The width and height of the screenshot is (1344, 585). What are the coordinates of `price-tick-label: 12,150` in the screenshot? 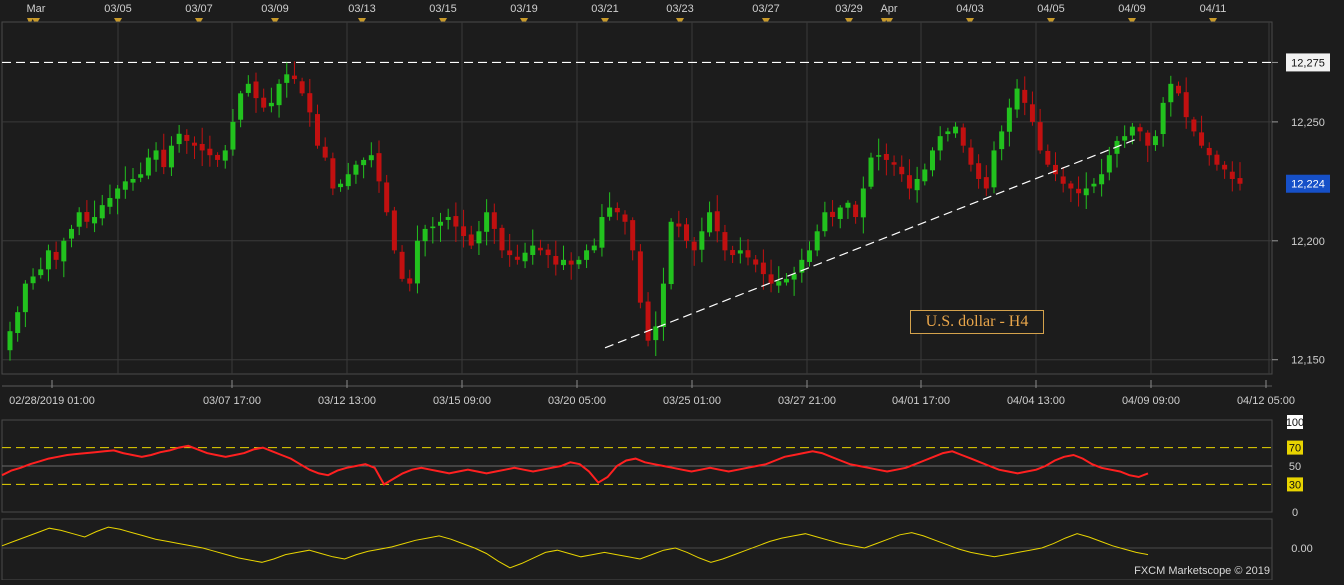 It's located at (1308, 361).